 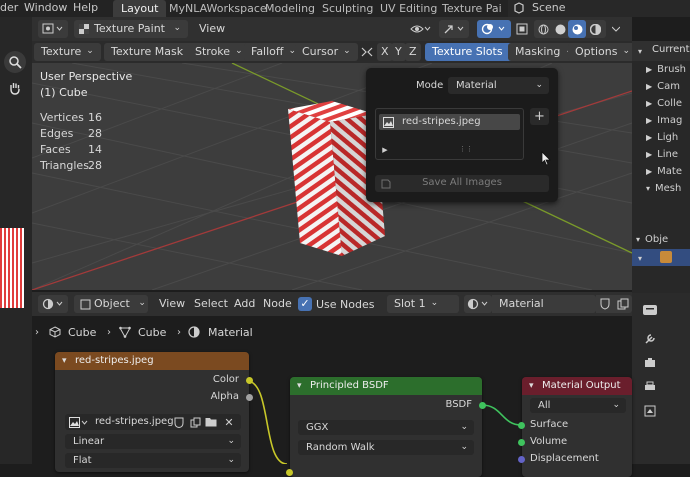 I want to click on tool-wrench-icon, so click(x=650, y=339).